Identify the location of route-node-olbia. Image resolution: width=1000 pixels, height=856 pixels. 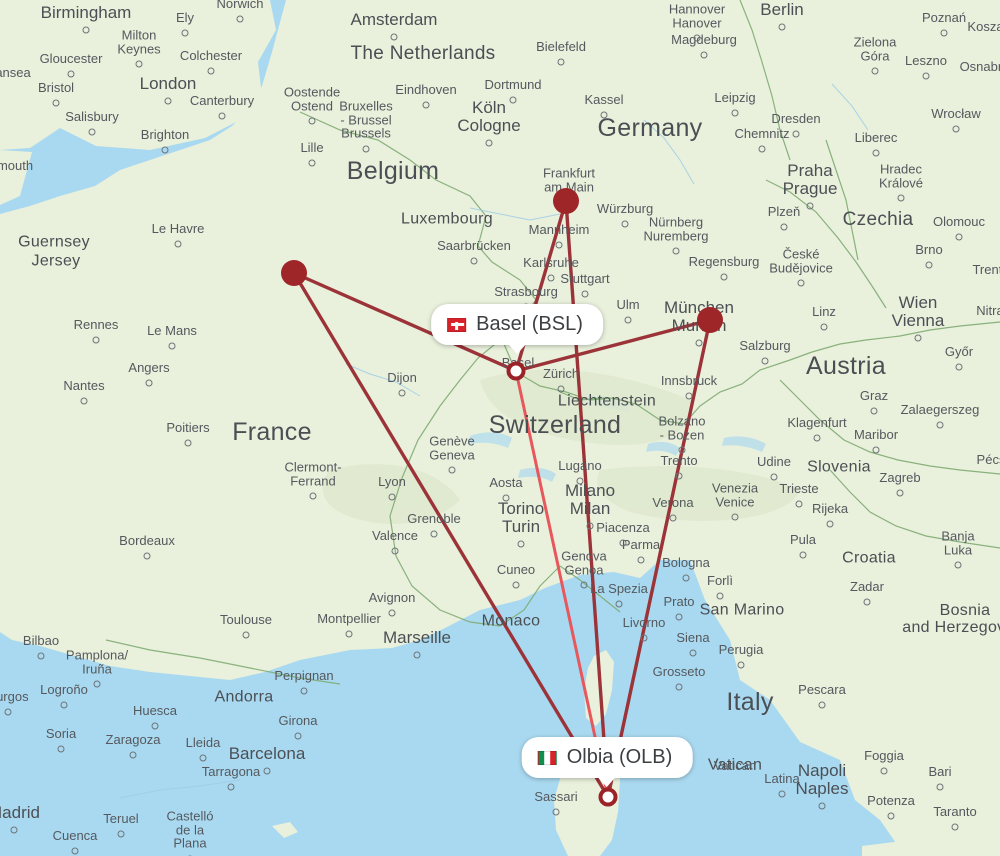
(608, 797).